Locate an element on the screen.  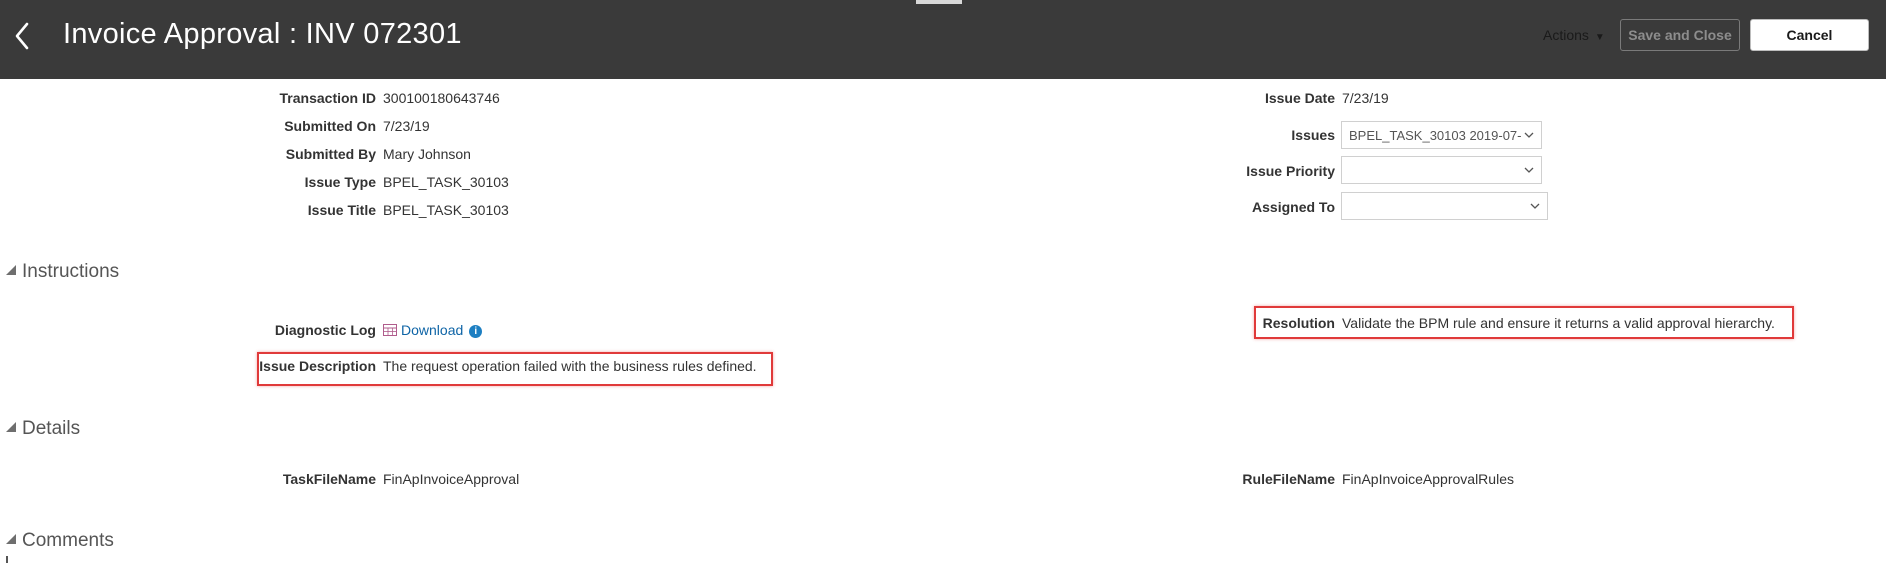
taskfilename-label: TaskFileName is located at coordinates (329, 479).